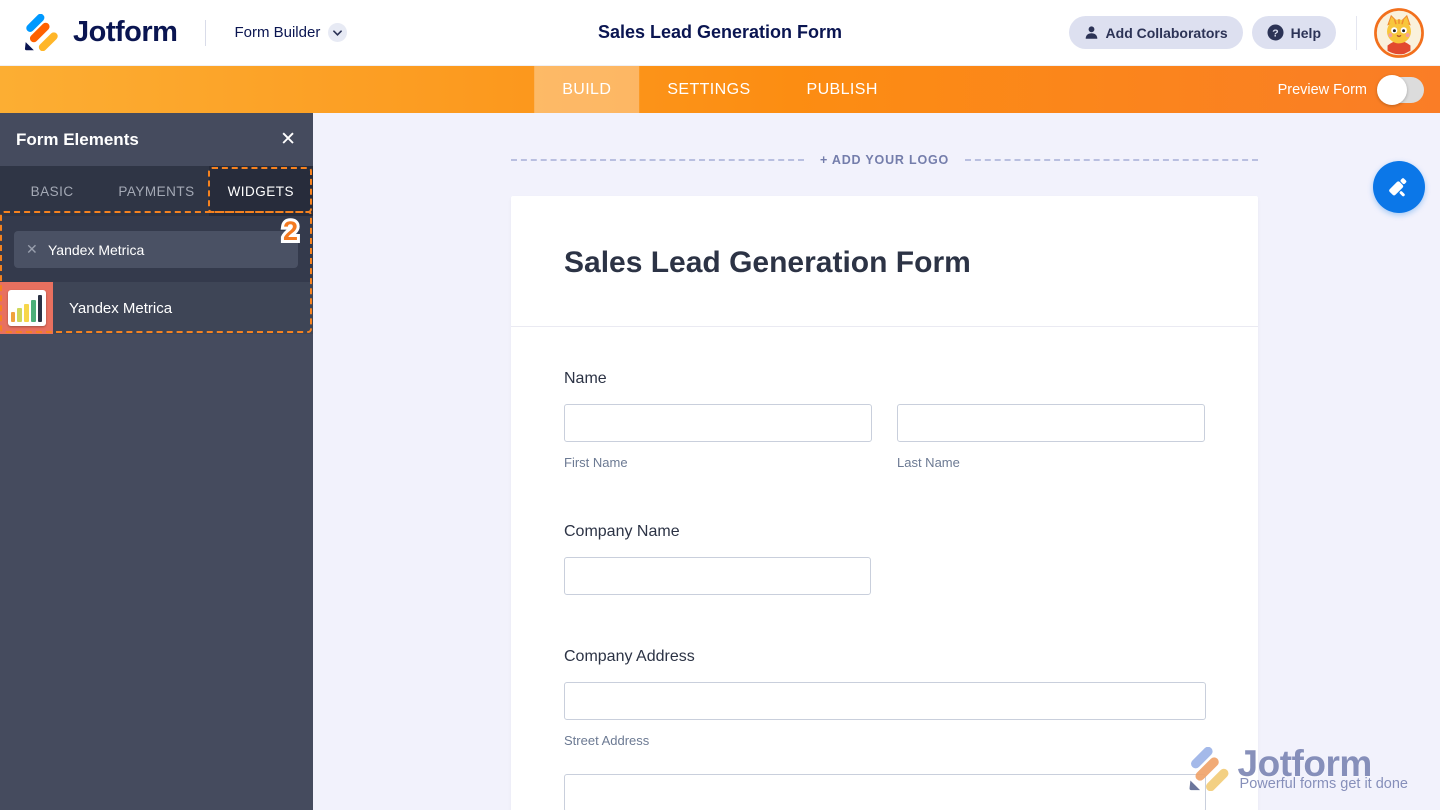  I want to click on street-address-input, so click(885, 701).